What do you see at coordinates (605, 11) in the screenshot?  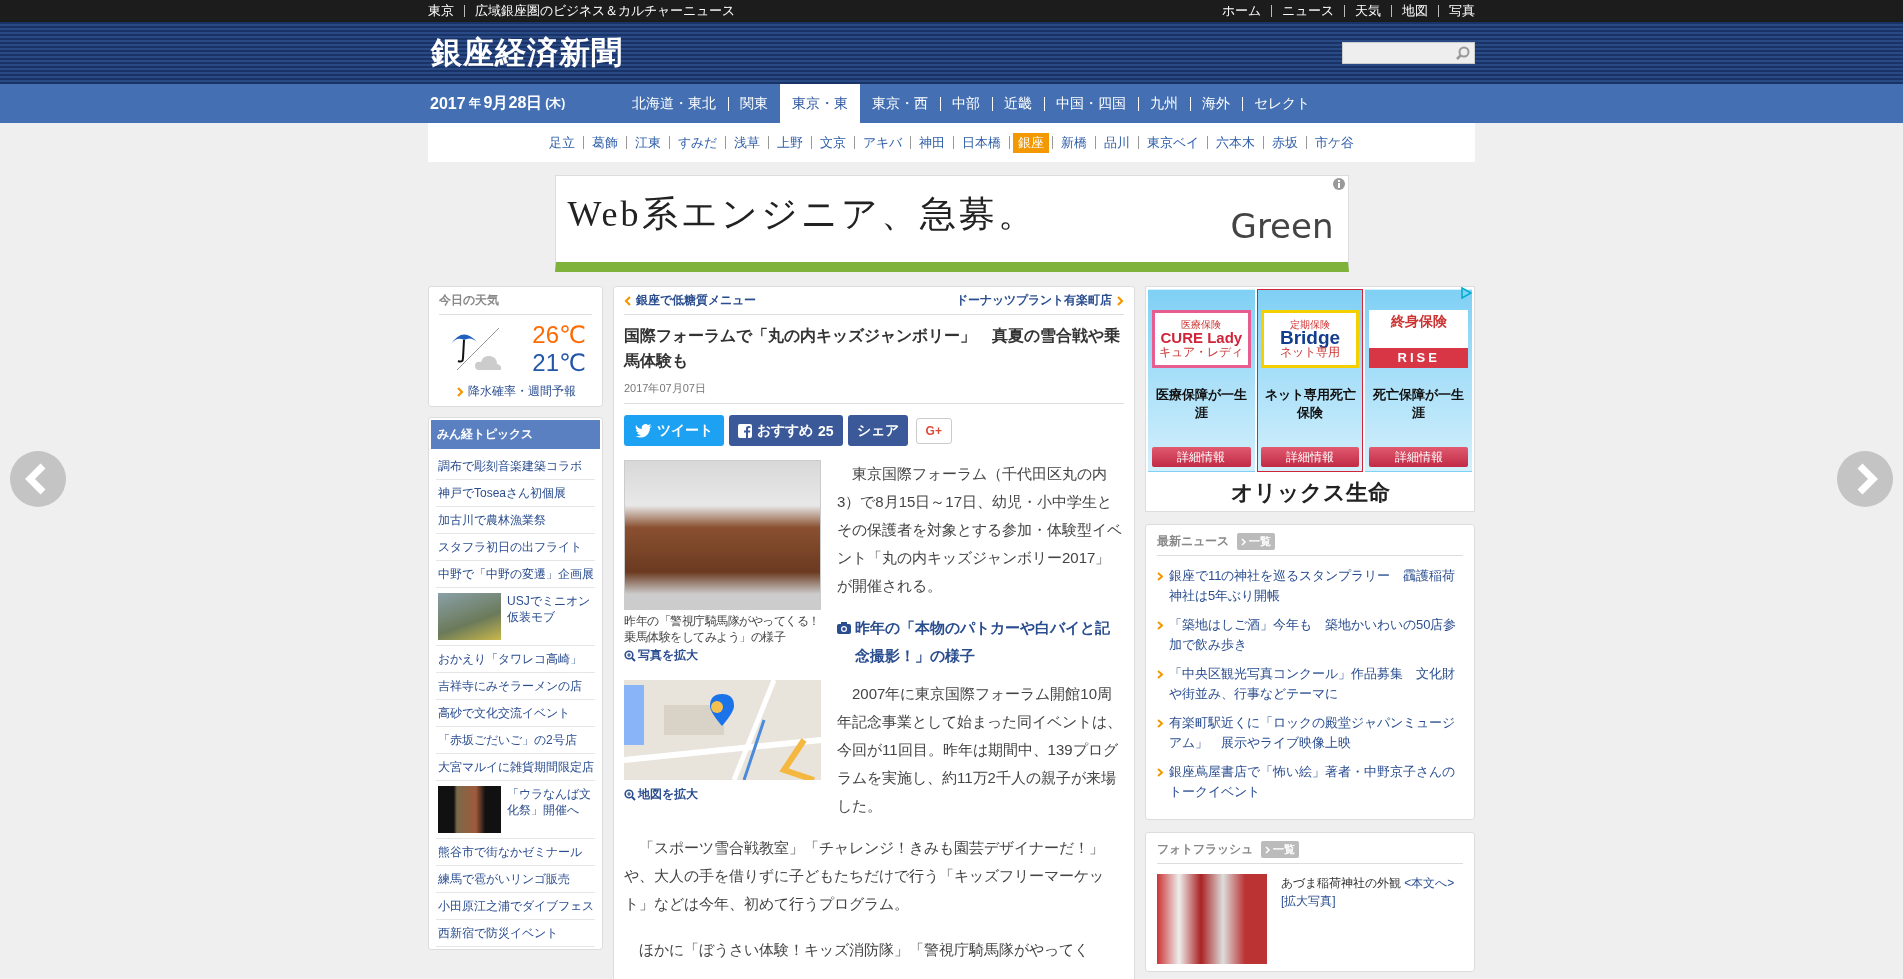 I see `site-tagline: 広域銀座圏のビジネス＆カルチャーニュース` at bounding box center [605, 11].